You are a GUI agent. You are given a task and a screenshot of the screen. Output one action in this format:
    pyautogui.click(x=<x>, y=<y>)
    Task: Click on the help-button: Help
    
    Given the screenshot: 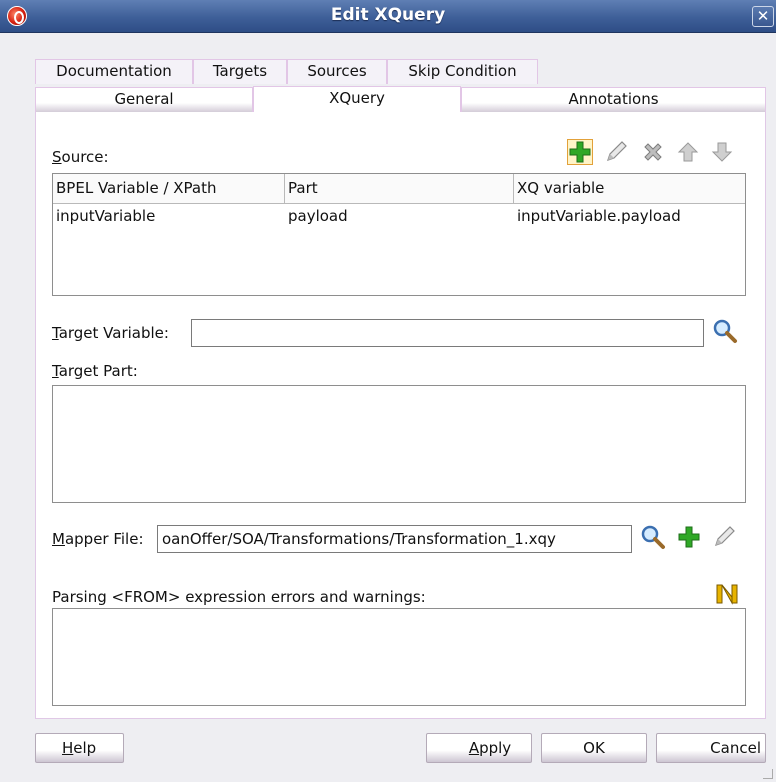 What is the action you would take?
    pyautogui.click(x=79, y=748)
    